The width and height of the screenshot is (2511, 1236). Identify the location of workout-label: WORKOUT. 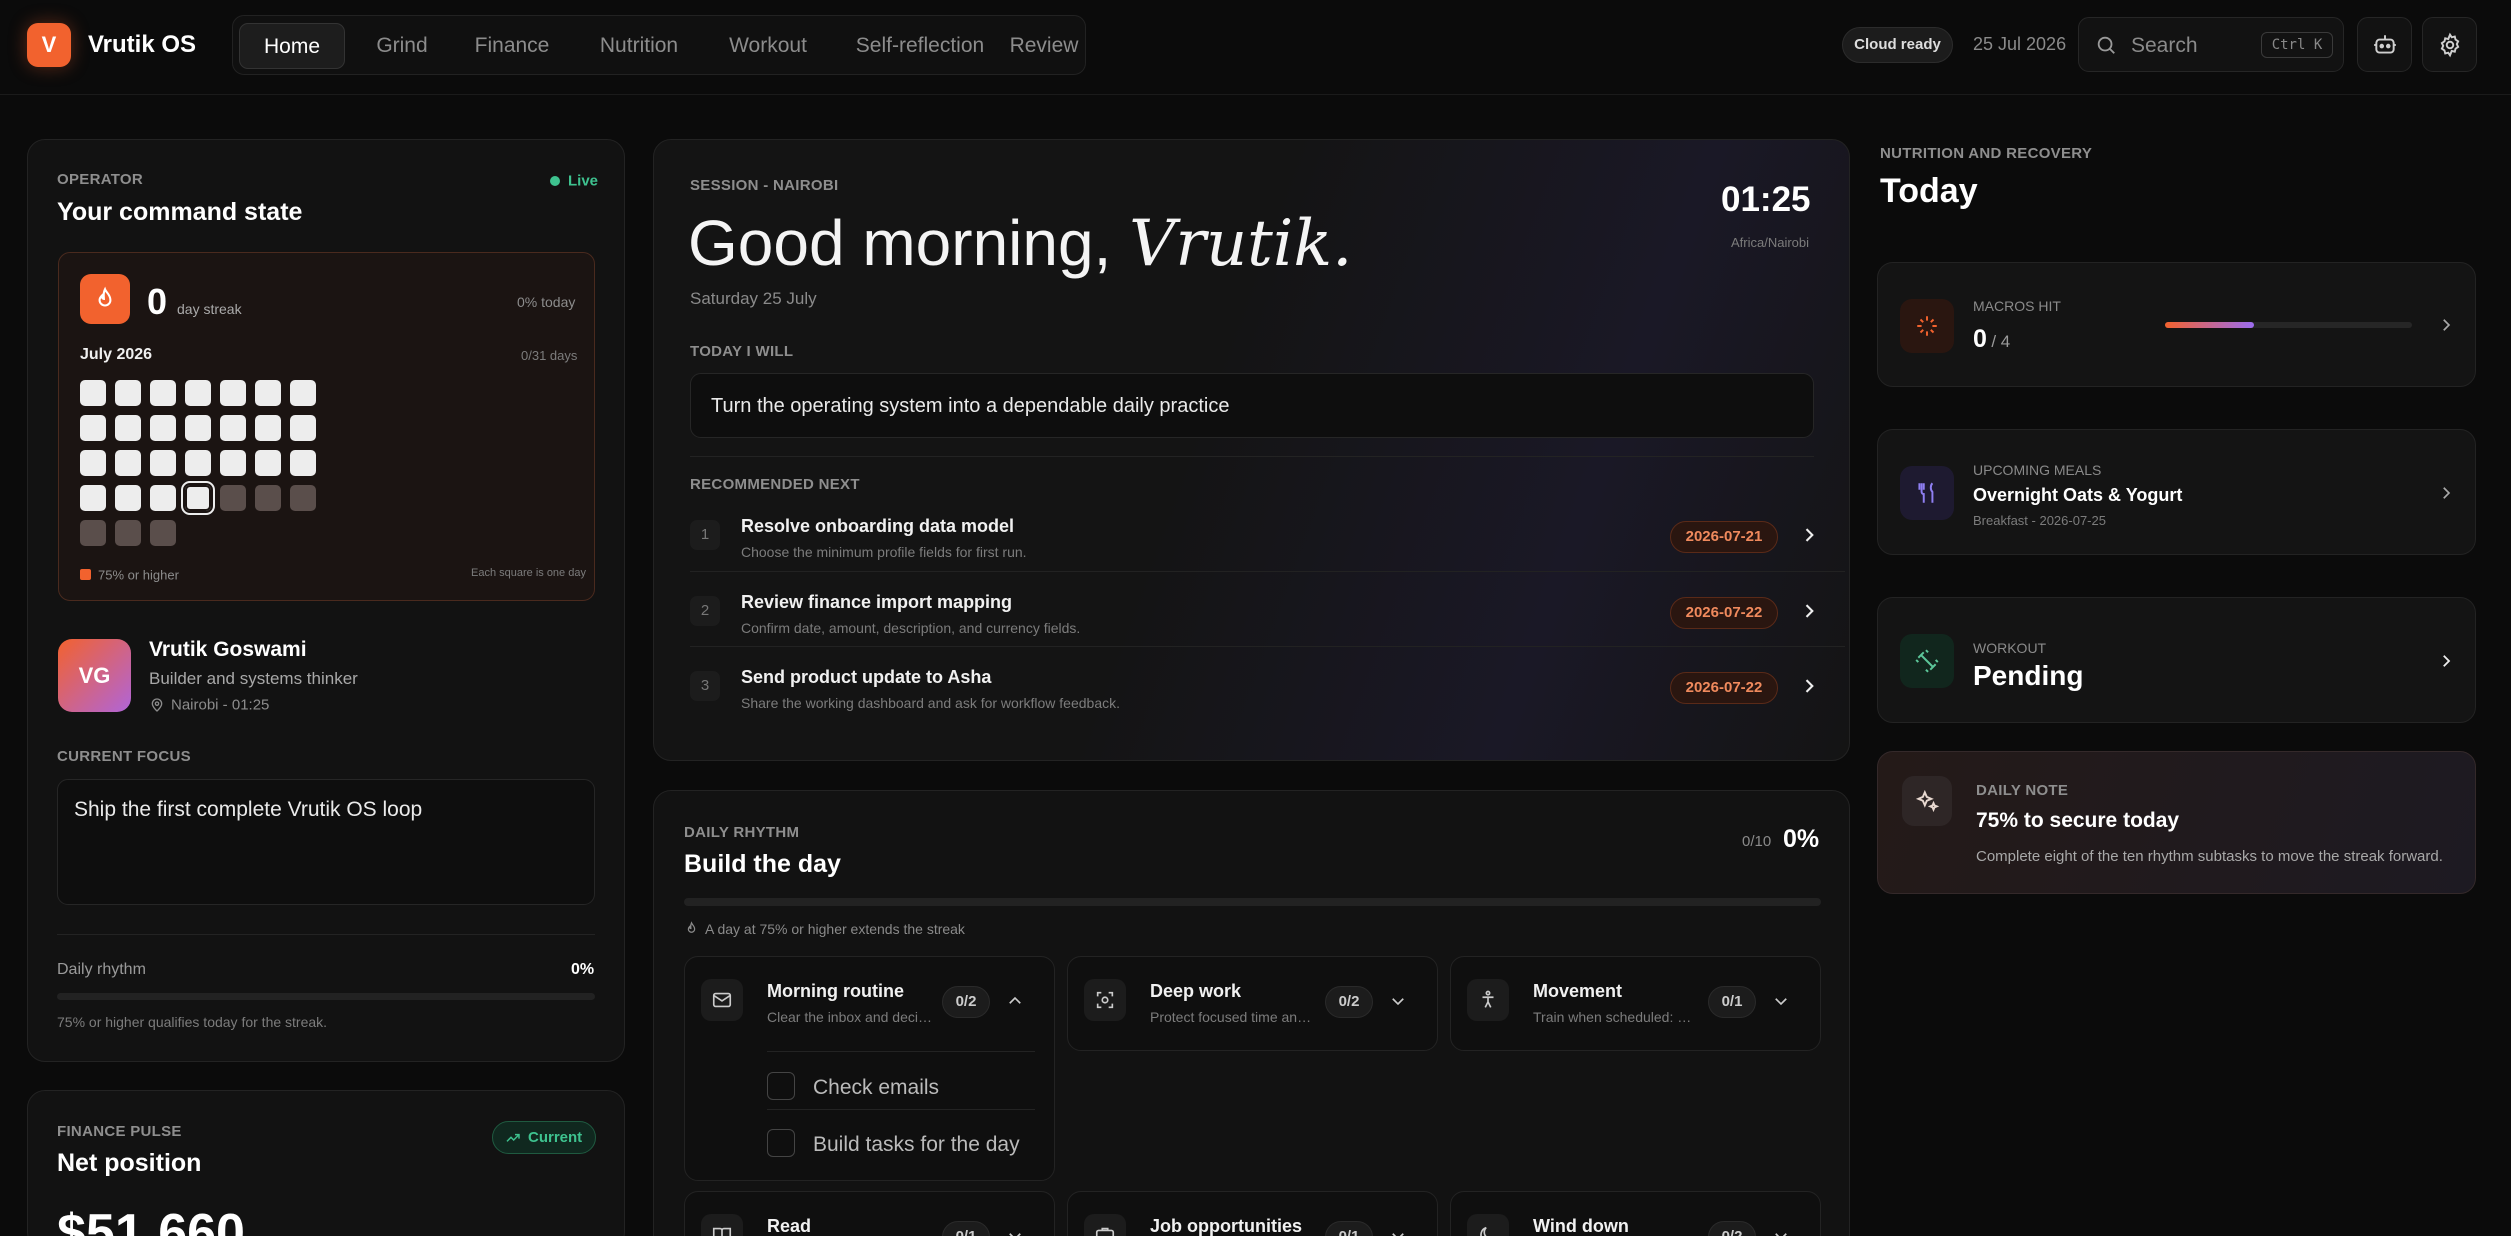
(2010, 648).